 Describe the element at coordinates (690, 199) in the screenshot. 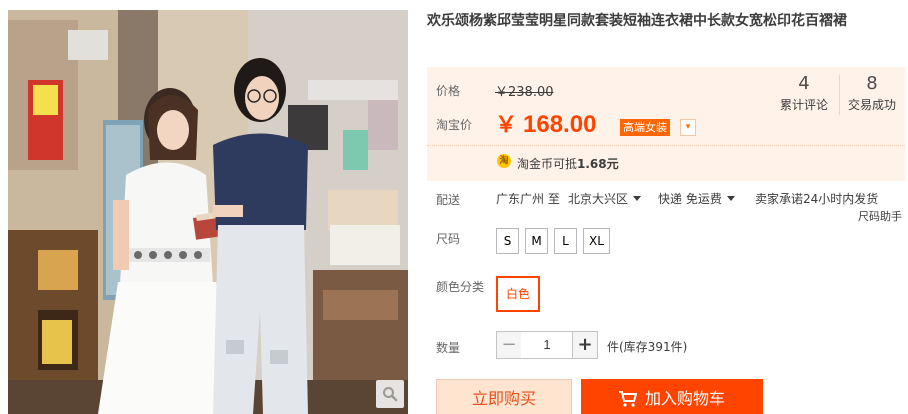

I see `shipping-method-text: 快递 免运费` at that location.